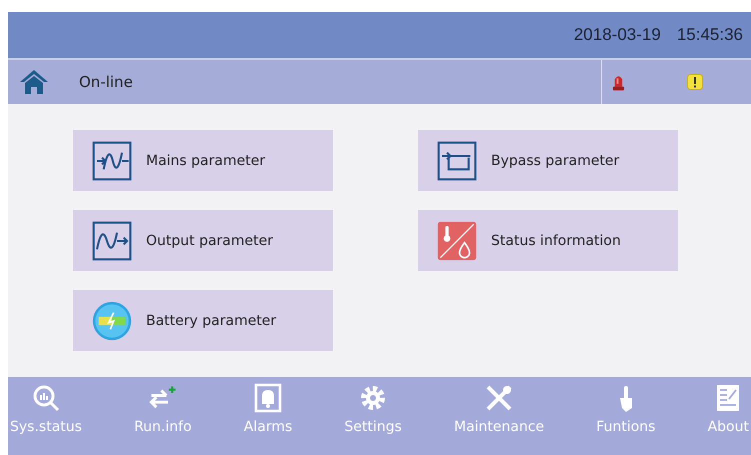 Image resolution: width=751 pixels, height=455 pixels. I want to click on bell-icon, so click(268, 398).